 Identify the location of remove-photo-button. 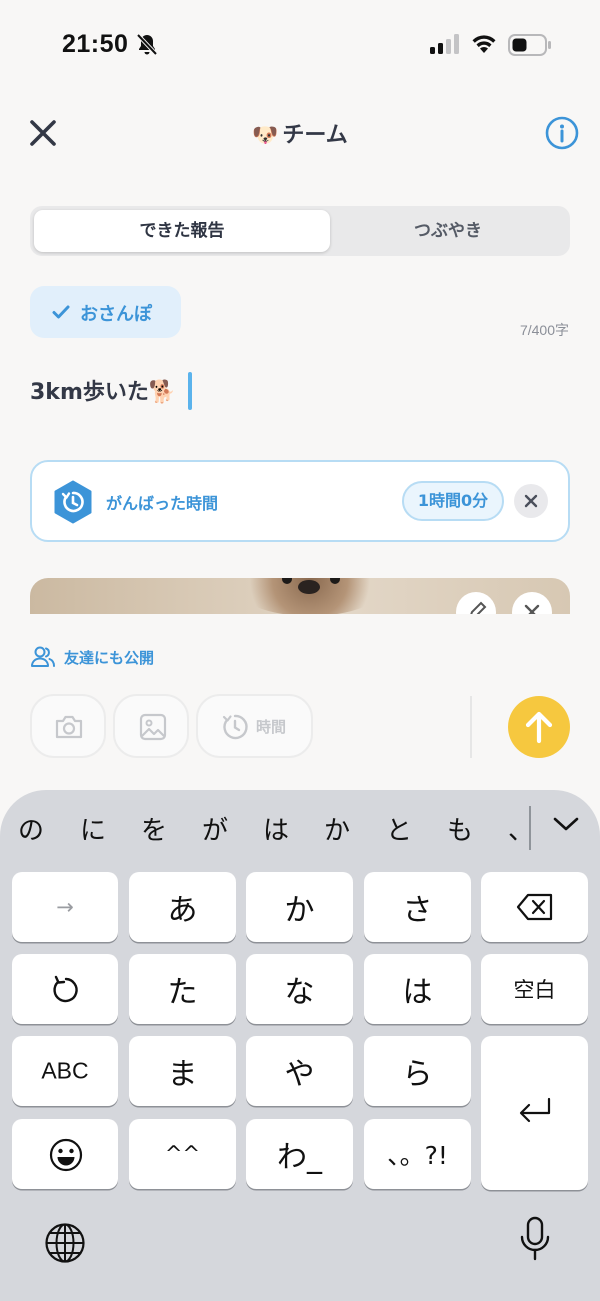
(532, 603).